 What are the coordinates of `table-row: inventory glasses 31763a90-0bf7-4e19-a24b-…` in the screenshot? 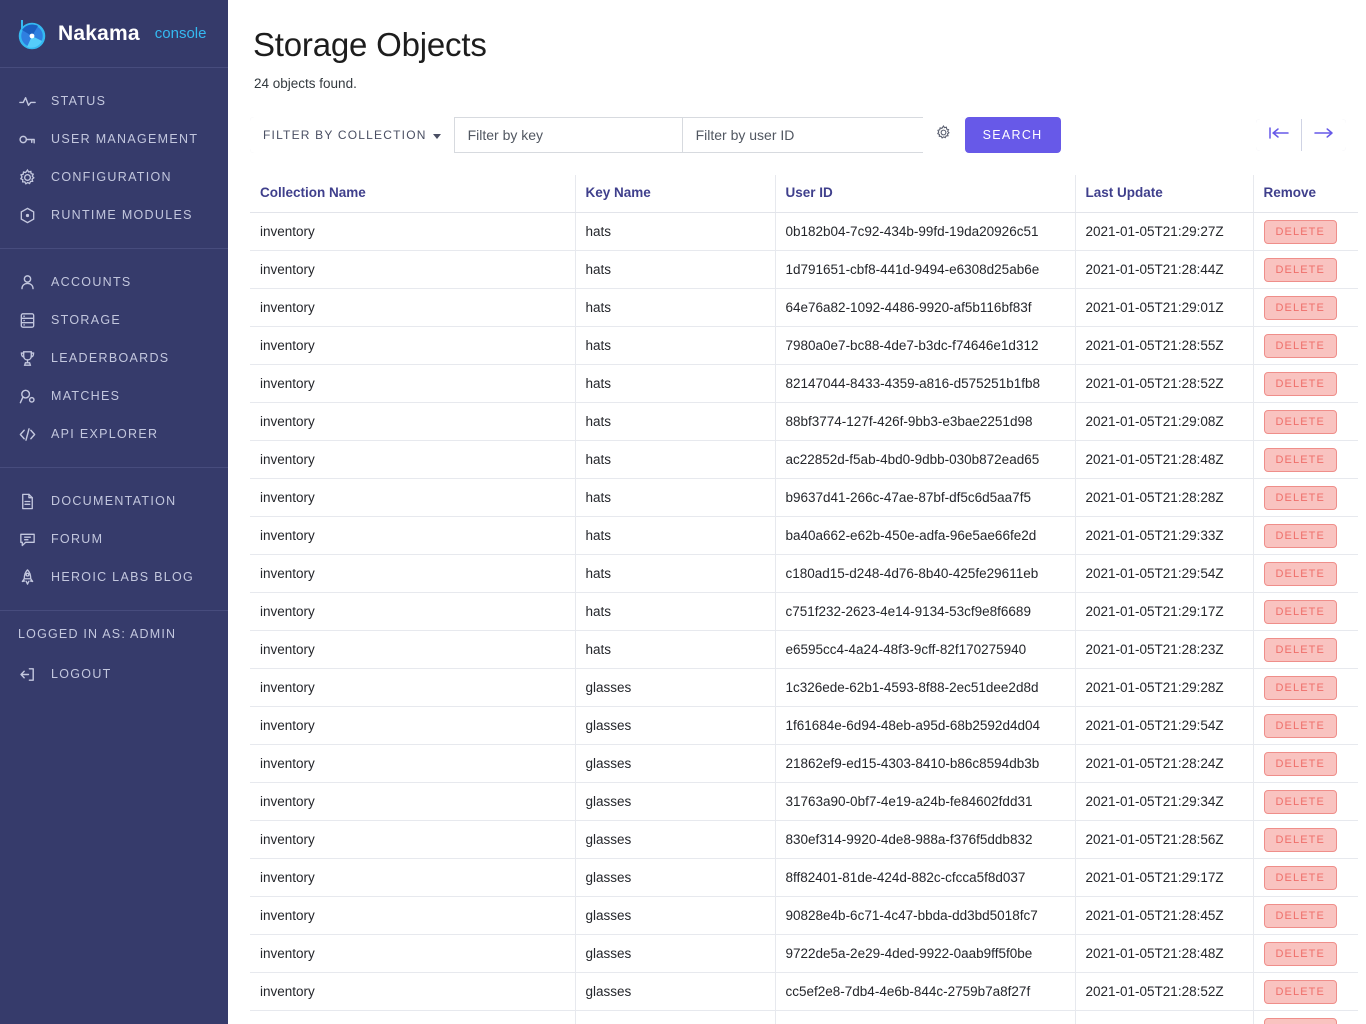 It's located at (804, 801).